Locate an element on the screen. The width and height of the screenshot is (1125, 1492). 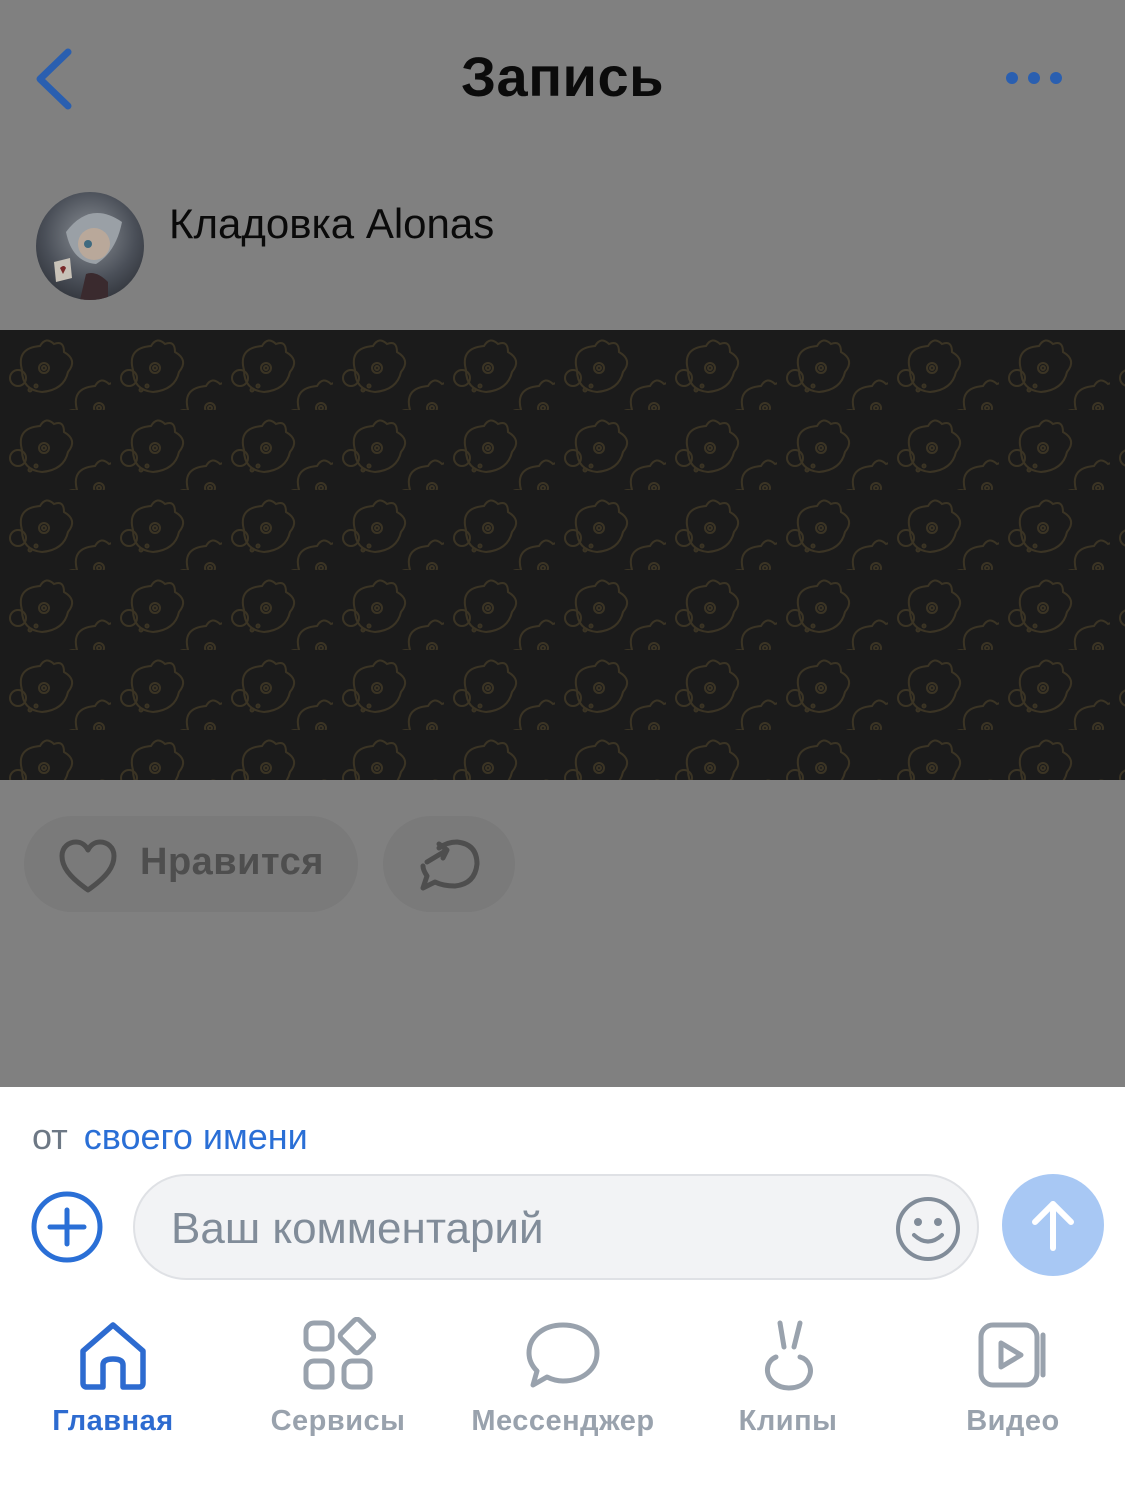
like-button: Нравится is located at coordinates (191, 864).